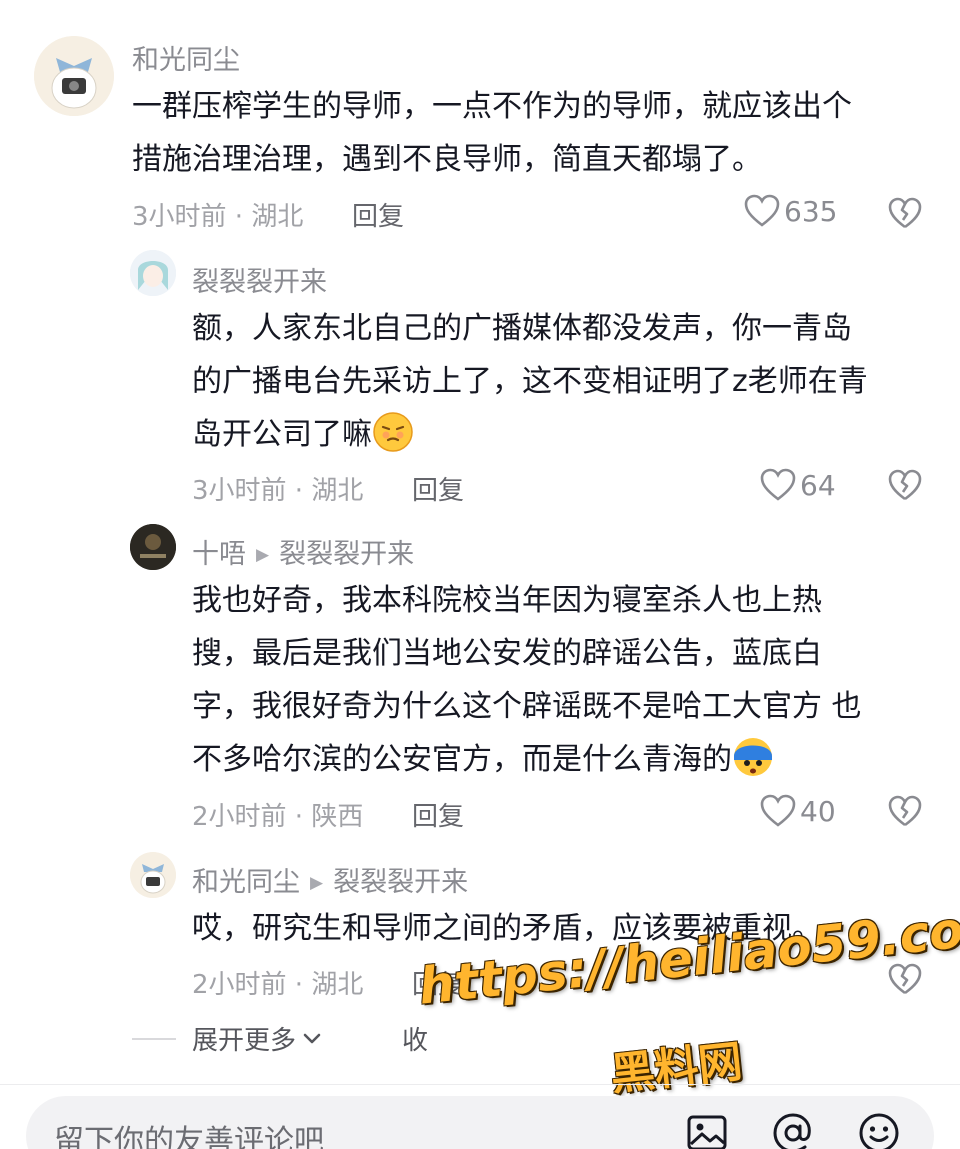 The image size is (960, 1149). What do you see at coordinates (415, 1038) in the screenshot?
I see `collapse-button: 收` at bounding box center [415, 1038].